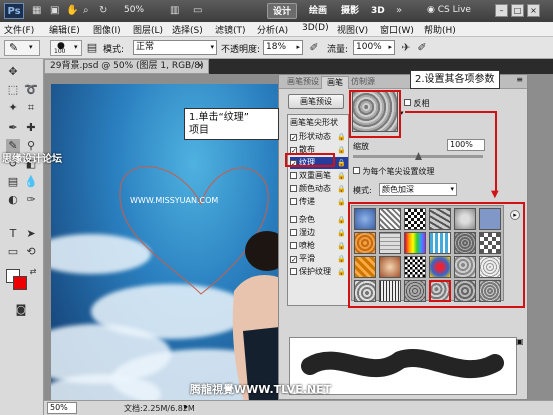 The height and width of the screenshot is (415, 553). I want to click on tab-brush: 画笔, so click(335, 82).